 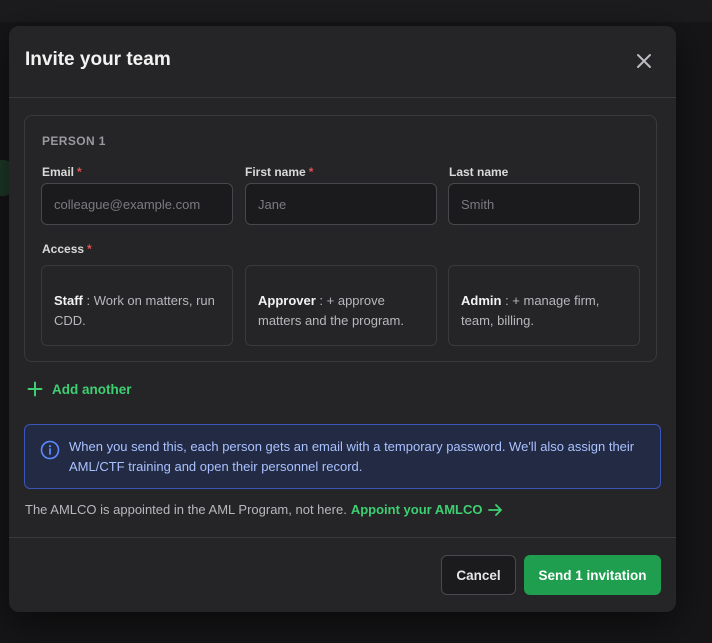 What do you see at coordinates (342, 537) in the screenshot?
I see `footer-divider` at bounding box center [342, 537].